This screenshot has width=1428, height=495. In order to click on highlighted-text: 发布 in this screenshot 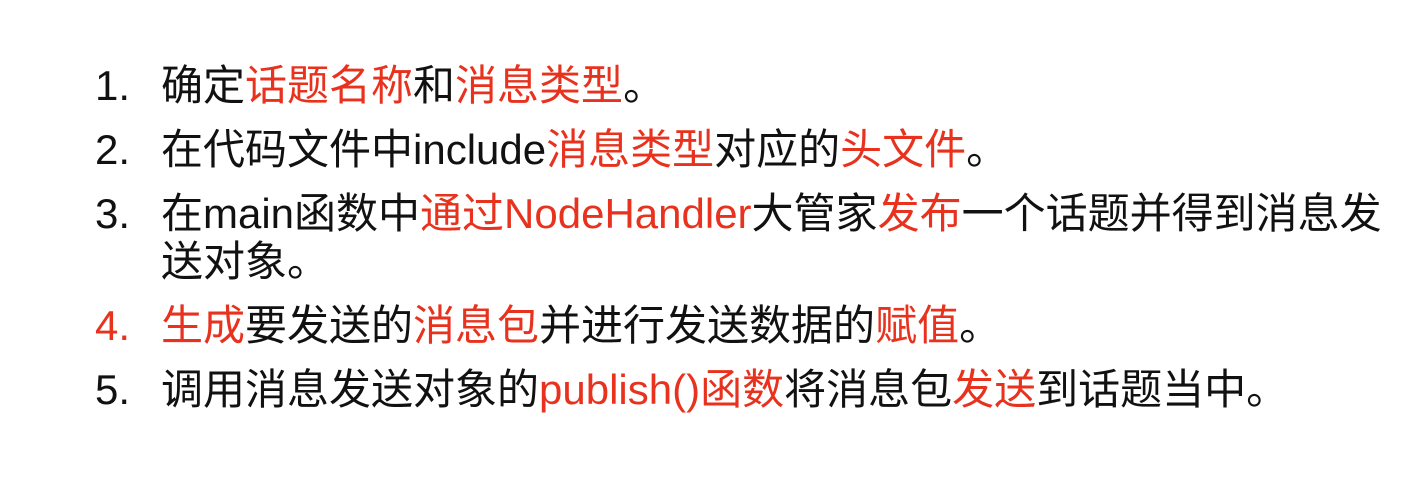, I will do `click(919, 213)`.